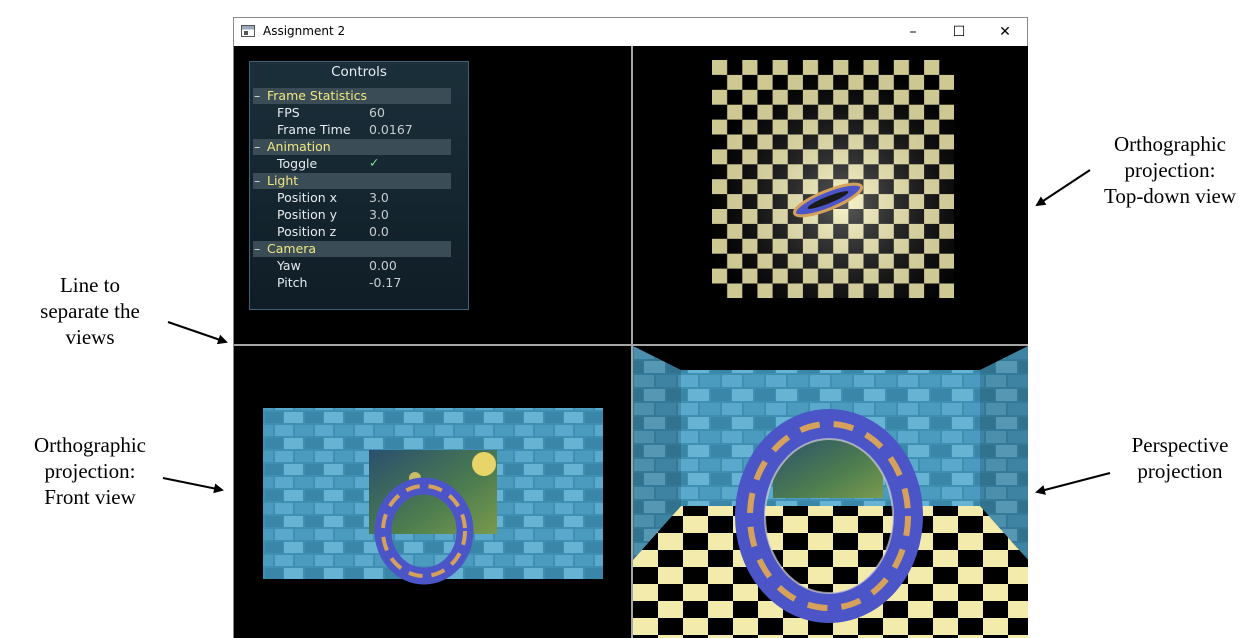 The image size is (1260, 638). I want to click on title-bar: Assignment 2 – ☐ ✕, so click(630, 32).